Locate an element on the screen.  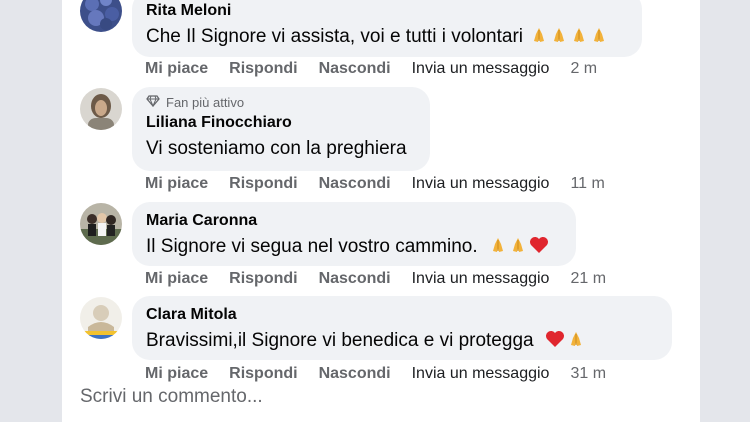
comment-text: Vi sosteniamo con la preghiera is located at coordinates (281, 149).